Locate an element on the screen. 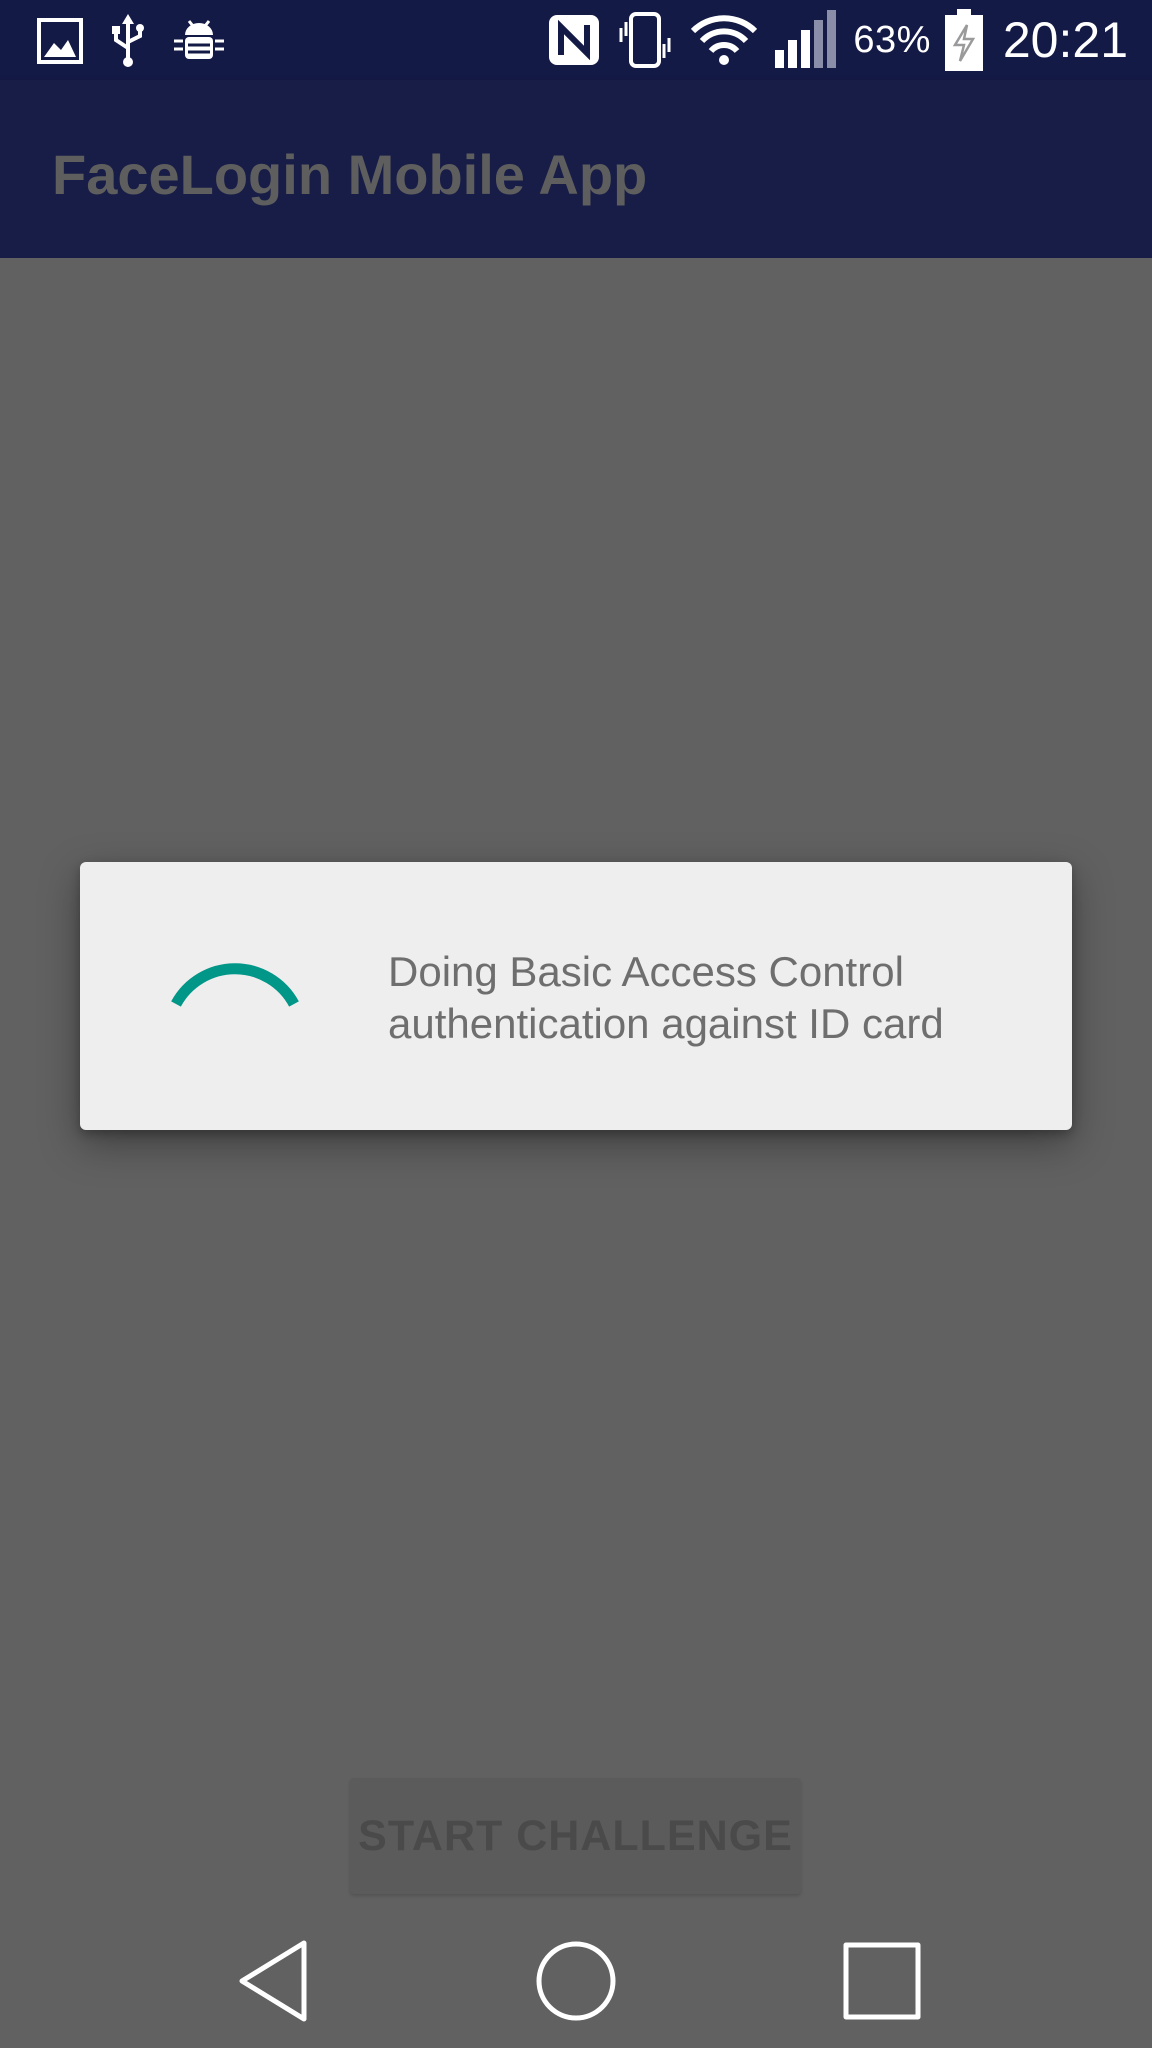  nfc-icon is located at coordinates (574, 40).